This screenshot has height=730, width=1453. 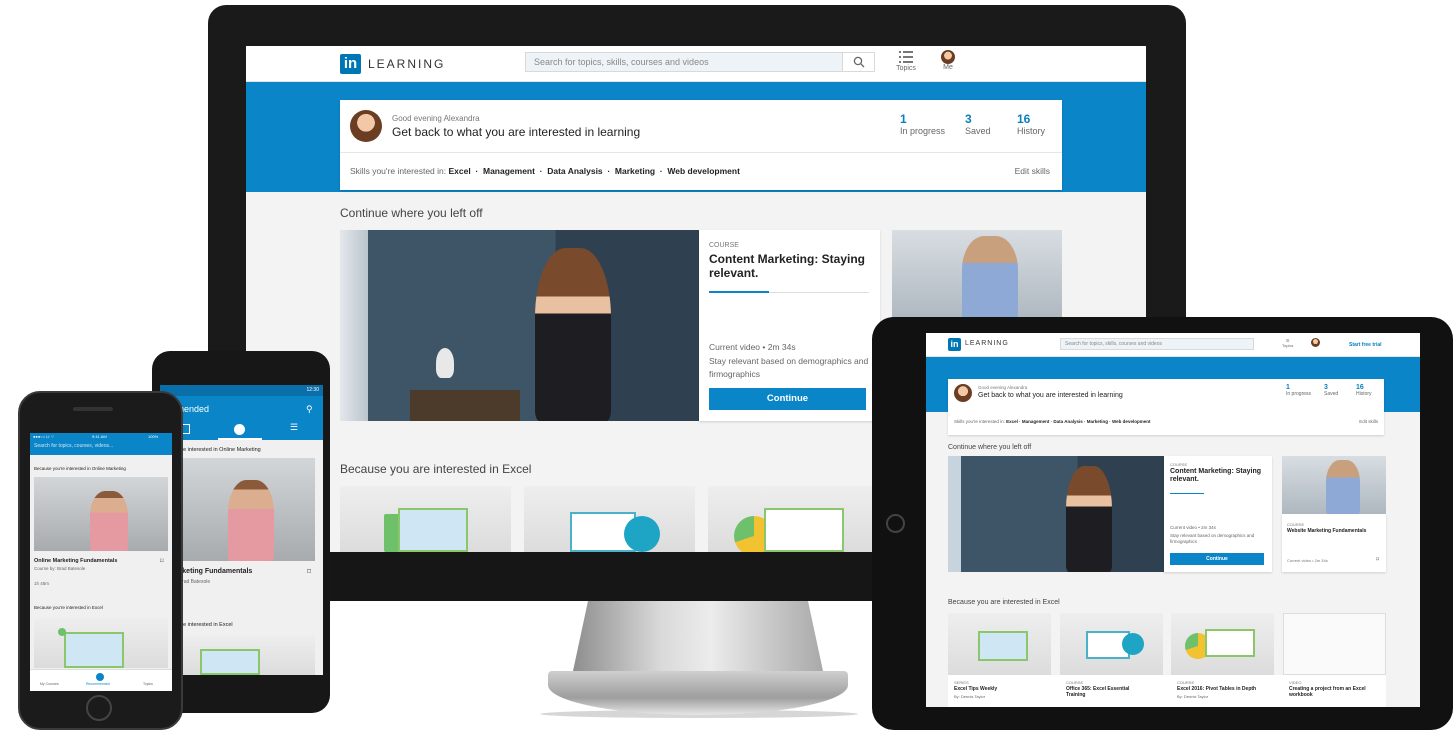 I want to click on course-title: Online Marketing Fundamentals, so click(x=75, y=561).